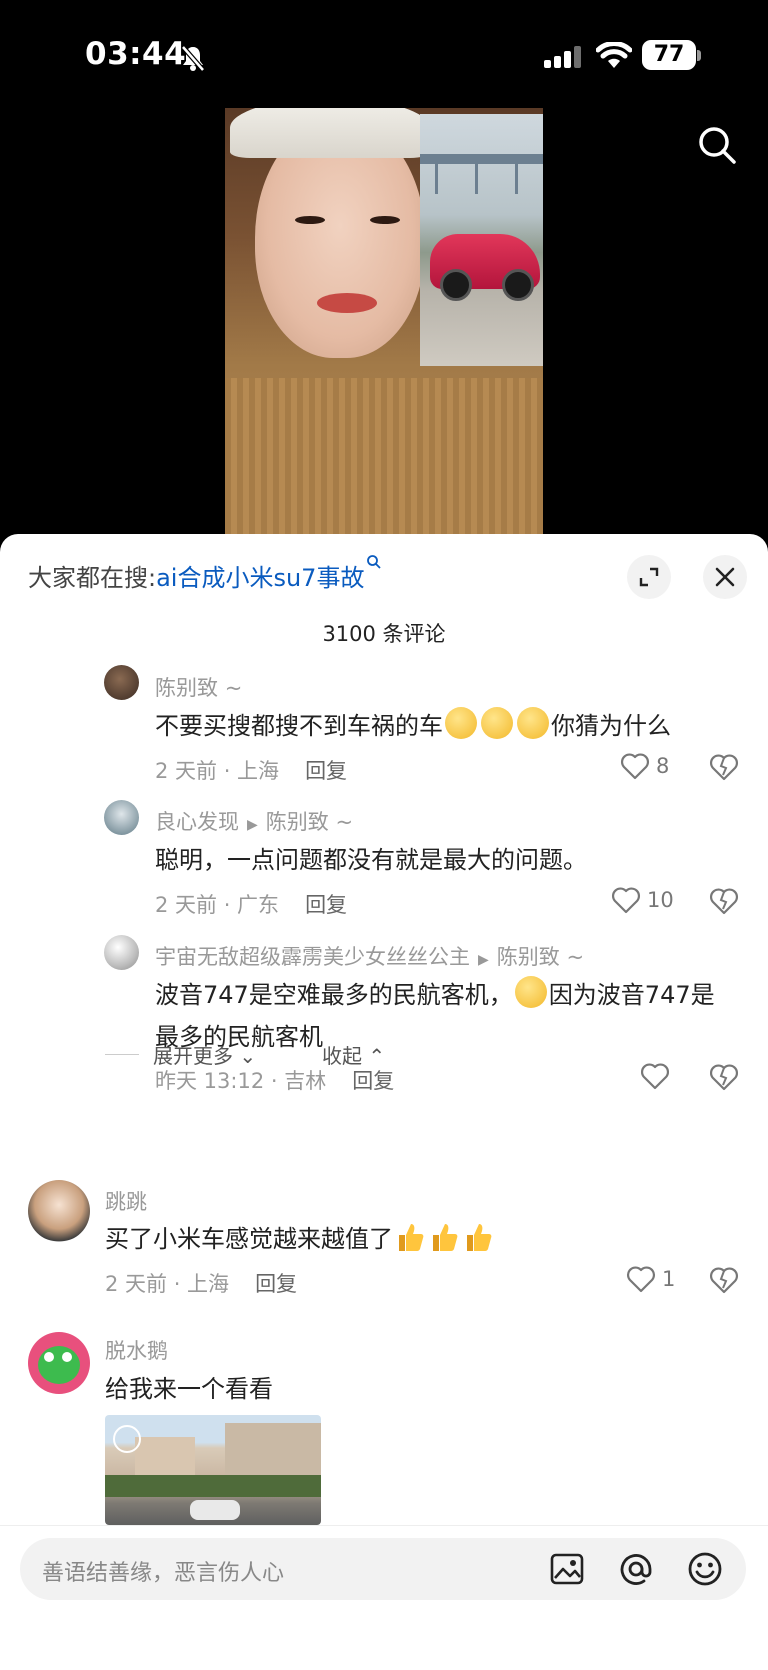  I want to click on search-small-icon, so click(374, 562).